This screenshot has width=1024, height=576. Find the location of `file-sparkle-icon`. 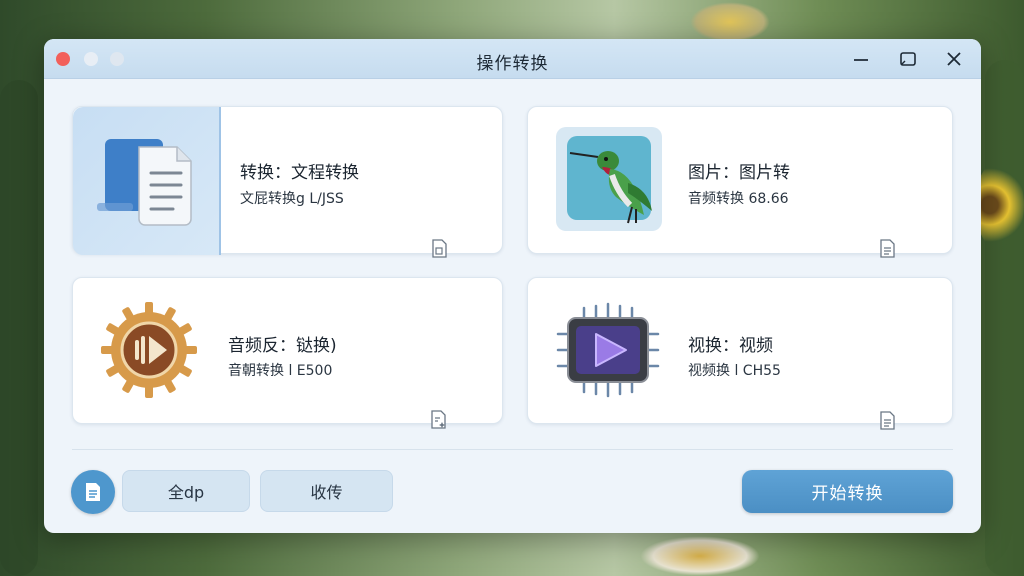

file-sparkle-icon is located at coordinates (439, 420).